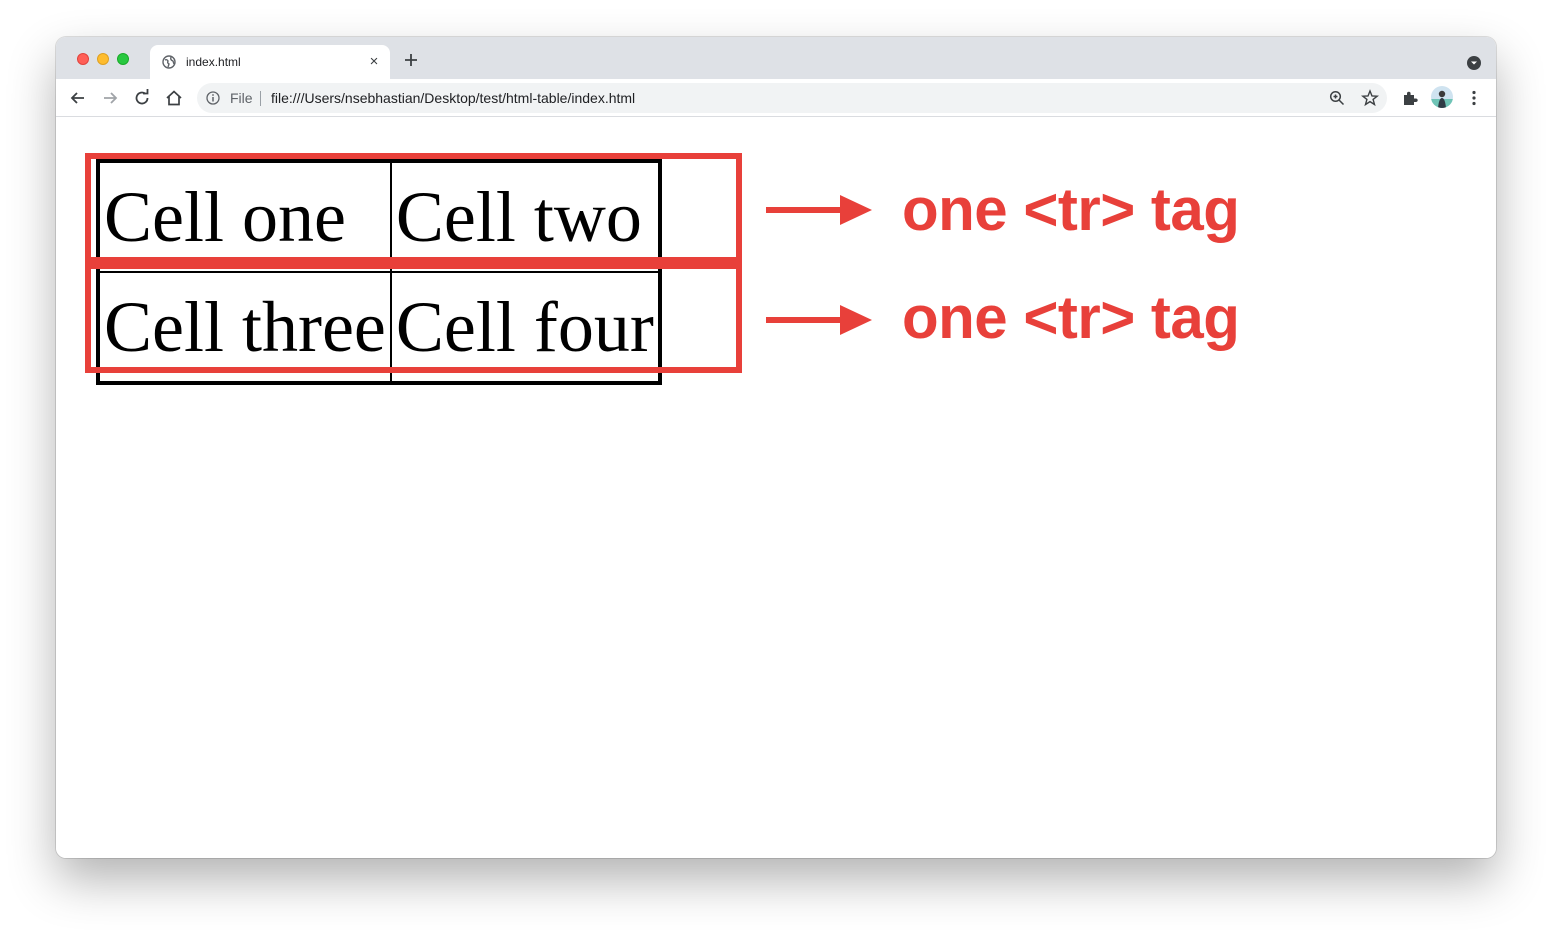  Describe the element at coordinates (411, 60) in the screenshot. I see `plus-icon` at that location.